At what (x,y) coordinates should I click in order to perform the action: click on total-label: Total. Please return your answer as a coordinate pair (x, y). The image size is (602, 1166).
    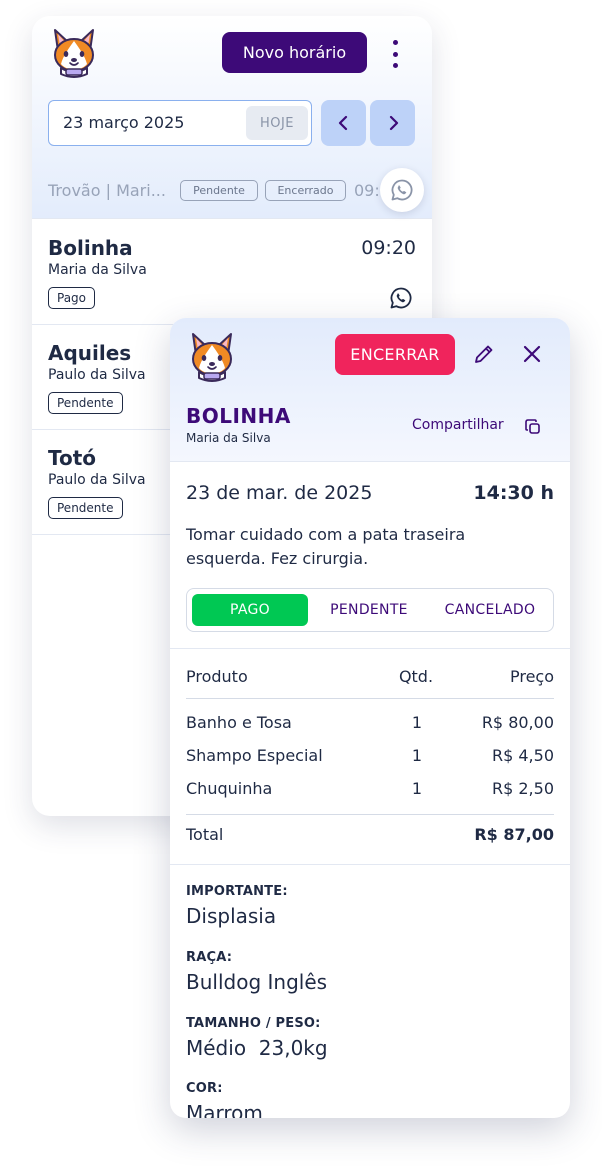
    Looking at the image, I should click on (205, 834).